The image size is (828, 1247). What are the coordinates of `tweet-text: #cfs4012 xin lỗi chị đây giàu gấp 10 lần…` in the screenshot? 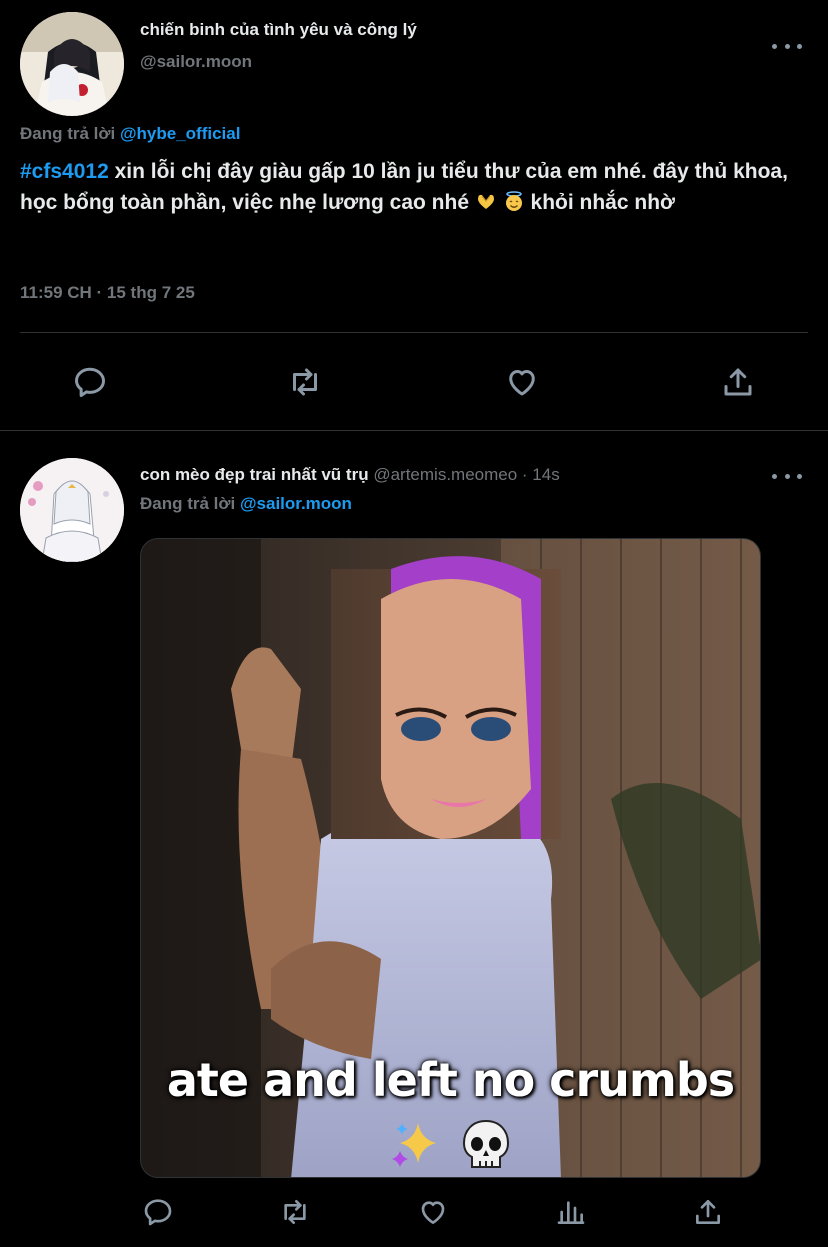 It's located at (420, 187).